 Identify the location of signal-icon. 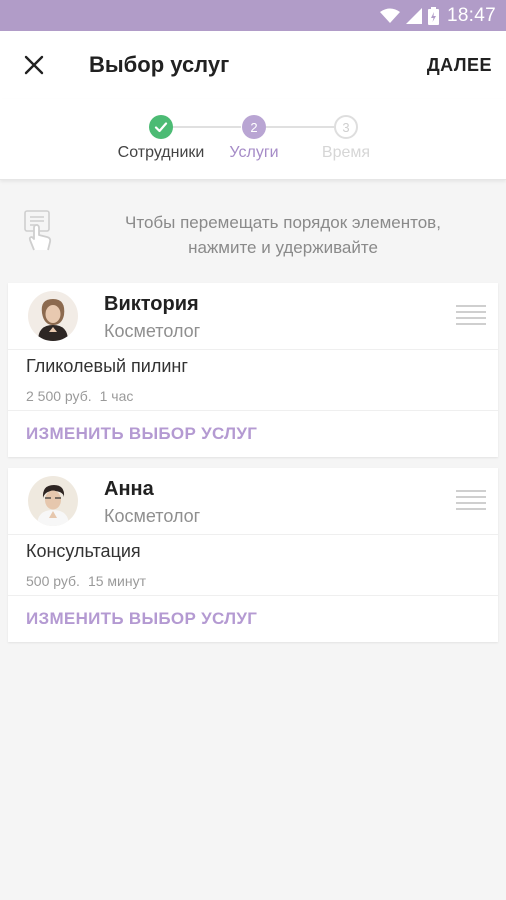
(413, 15).